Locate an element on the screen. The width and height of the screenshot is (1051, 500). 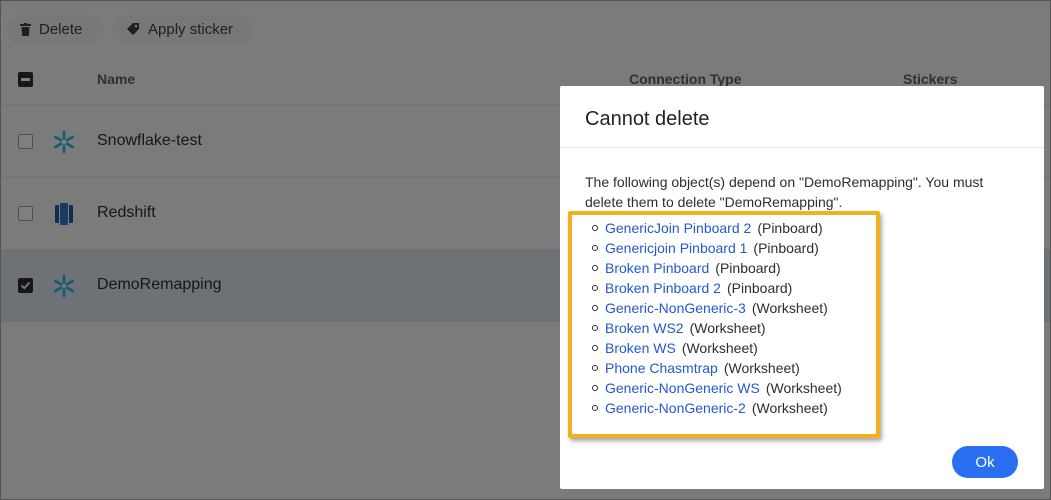
dialog-title: Cannot delete is located at coordinates (647, 119).